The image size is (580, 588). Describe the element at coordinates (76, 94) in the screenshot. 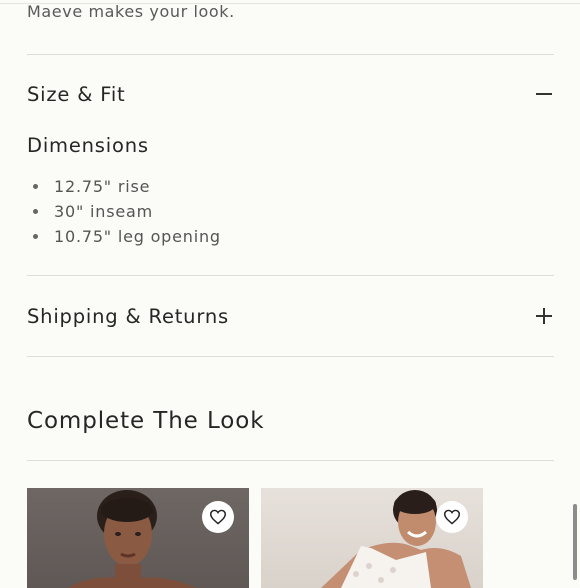

I see `accordion-title: Size & Fit` at that location.